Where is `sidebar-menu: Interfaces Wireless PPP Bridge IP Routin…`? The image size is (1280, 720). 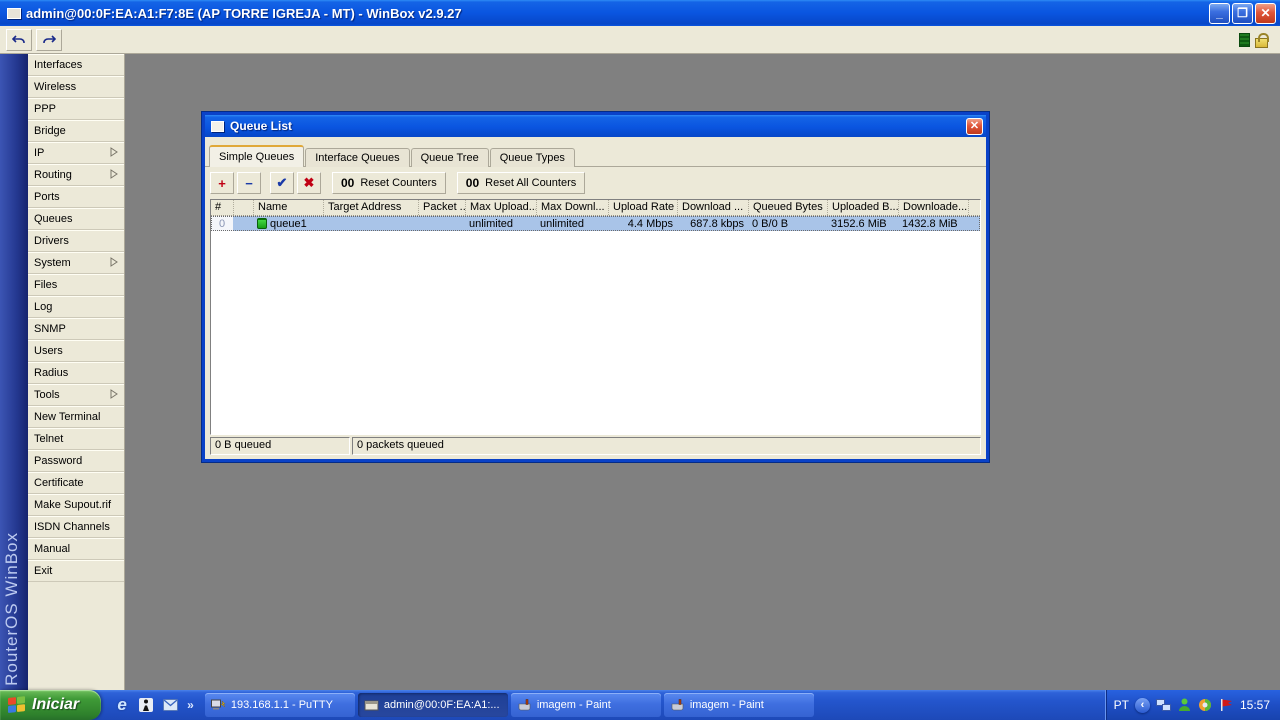
sidebar-menu: Interfaces Wireless PPP Bridge IP Routin… is located at coordinates (76, 372).